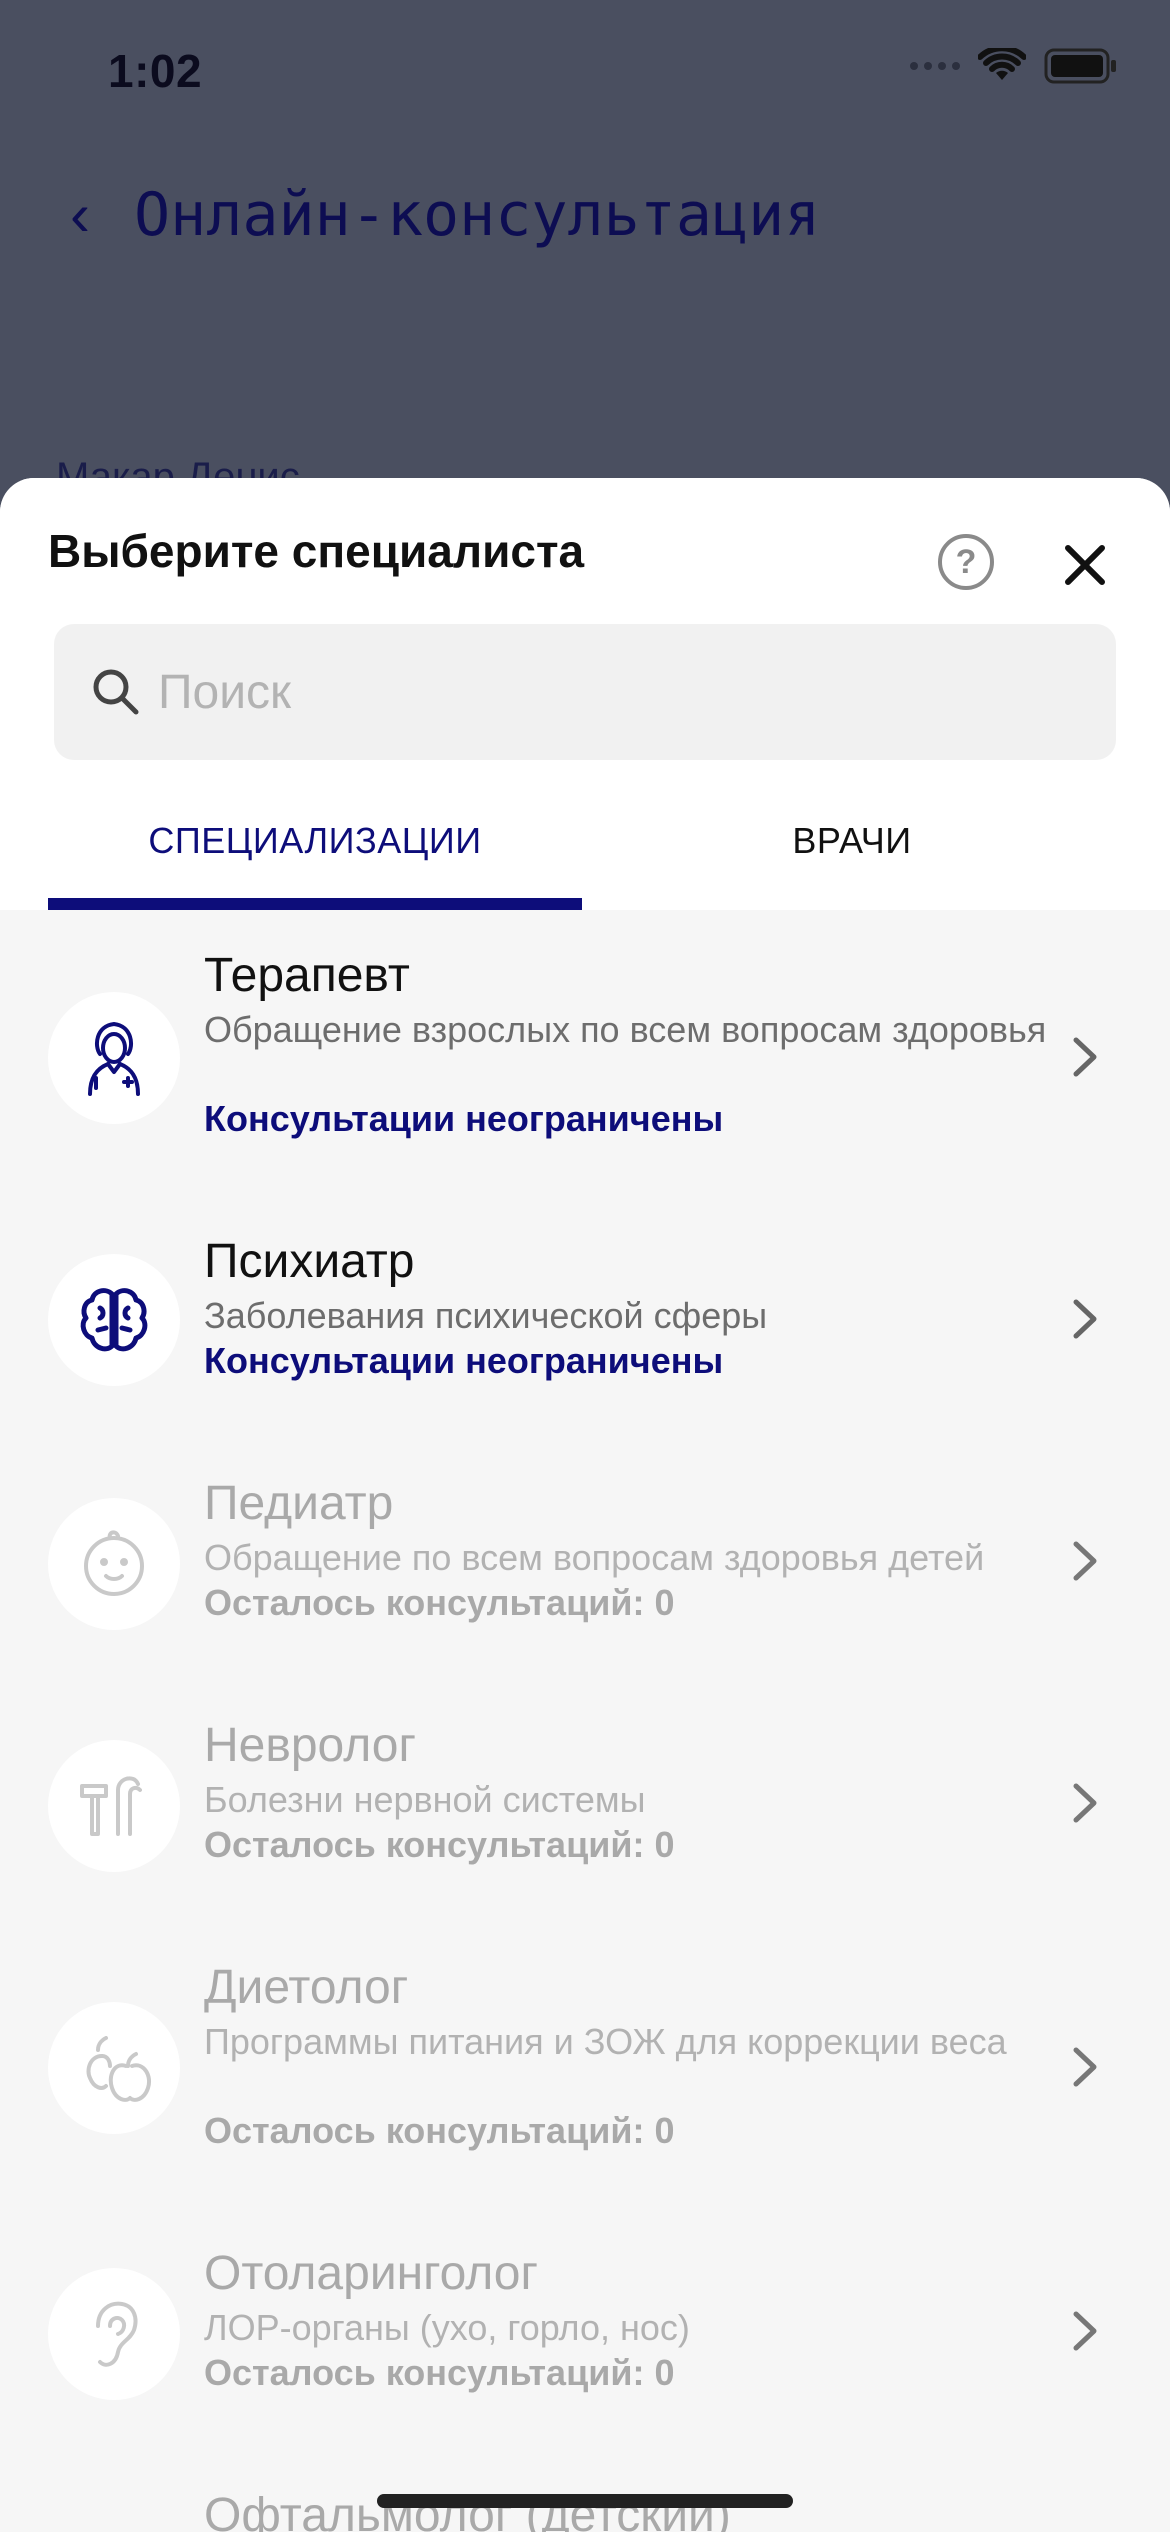 This screenshot has width=1170, height=2532. What do you see at coordinates (114, 1058) in the screenshot?
I see `doctor-icon` at bounding box center [114, 1058].